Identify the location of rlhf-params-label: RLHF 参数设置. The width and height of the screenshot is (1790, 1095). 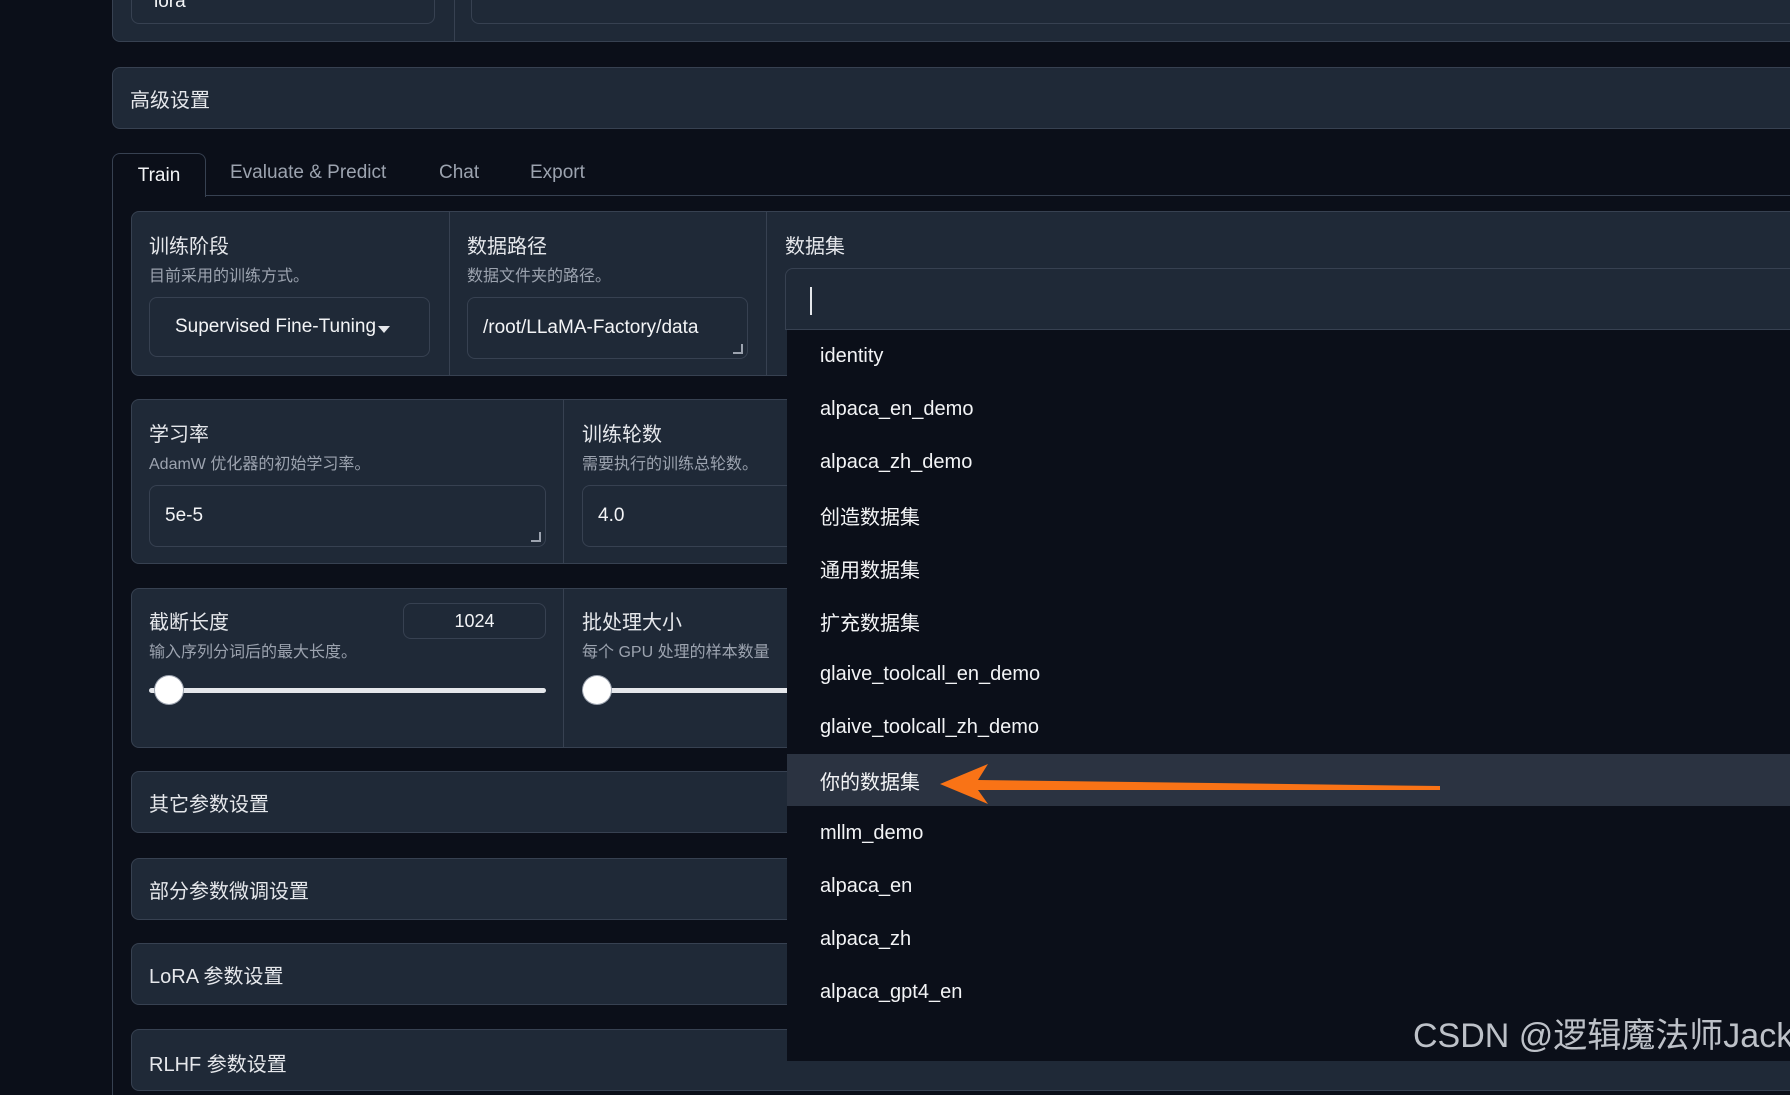
(218, 1065).